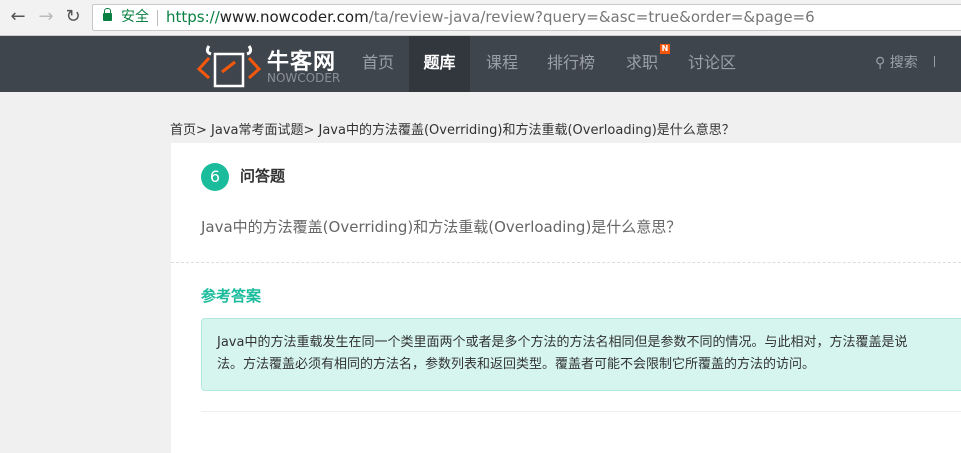  Describe the element at coordinates (263, 176) in the screenshot. I see `question-type: 问答题` at that location.